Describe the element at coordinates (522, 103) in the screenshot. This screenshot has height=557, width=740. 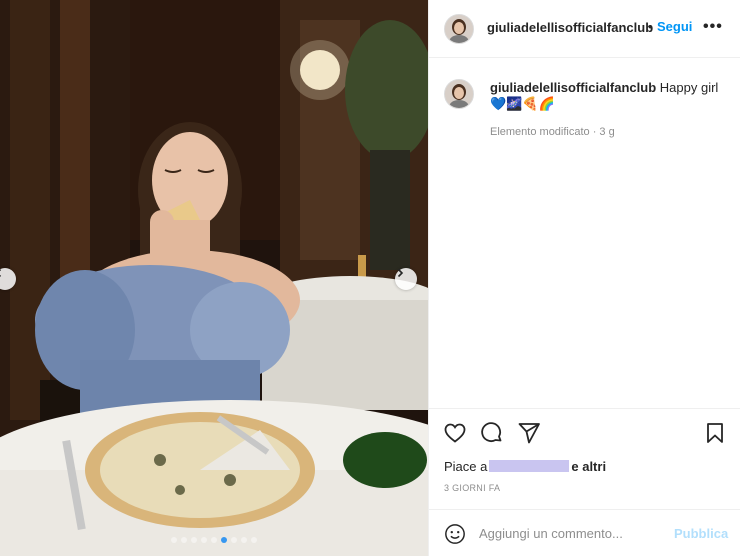
I see `caption-emojis: 💙🌌🍕🌈` at that location.